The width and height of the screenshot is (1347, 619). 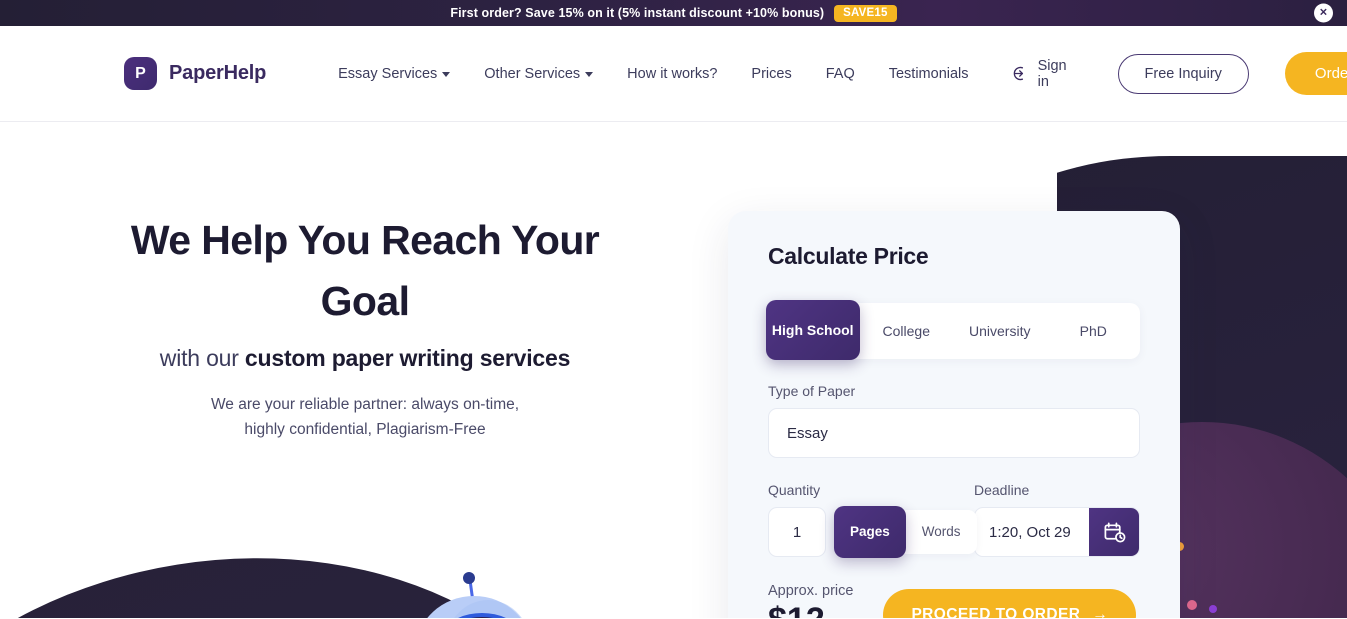 What do you see at coordinates (840, 74) in the screenshot?
I see `nav-item-faq: FAQ` at bounding box center [840, 74].